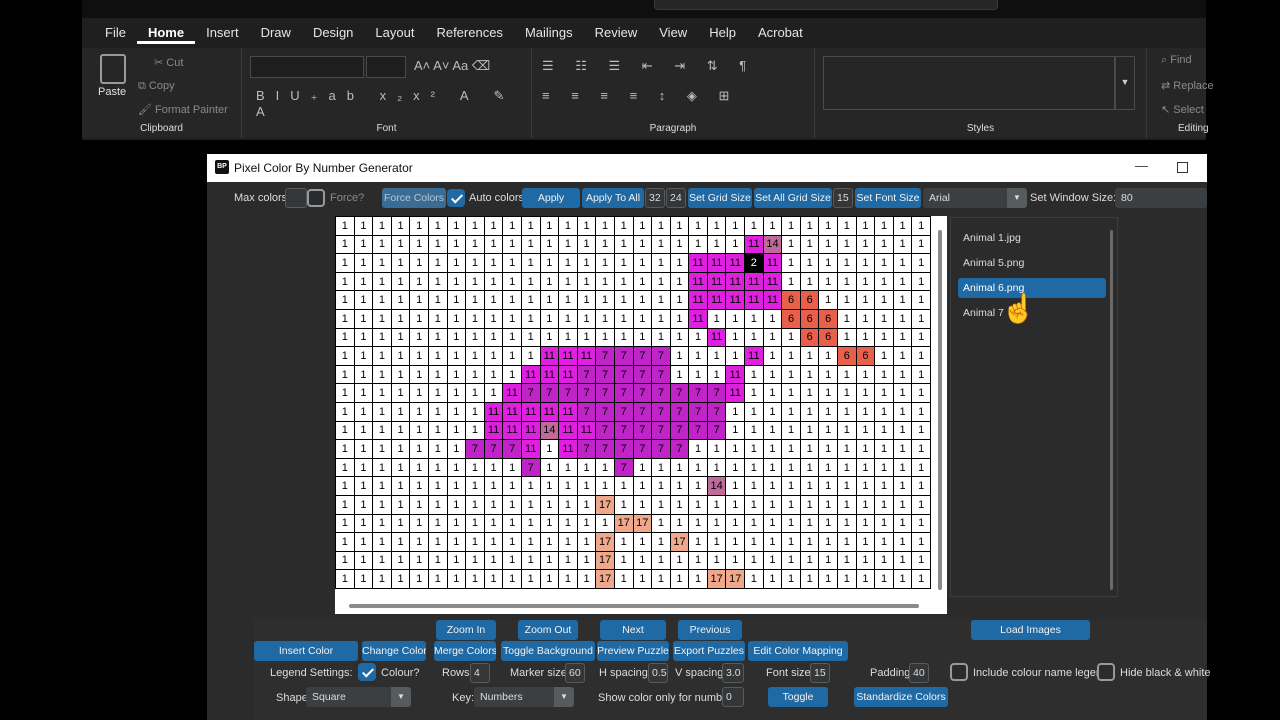 This screenshot has width=1280, height=720. I want to click on align-icons: ≡ ≡ ≡ ≡ ↕ ◈ ⊞, so click(640, 96).